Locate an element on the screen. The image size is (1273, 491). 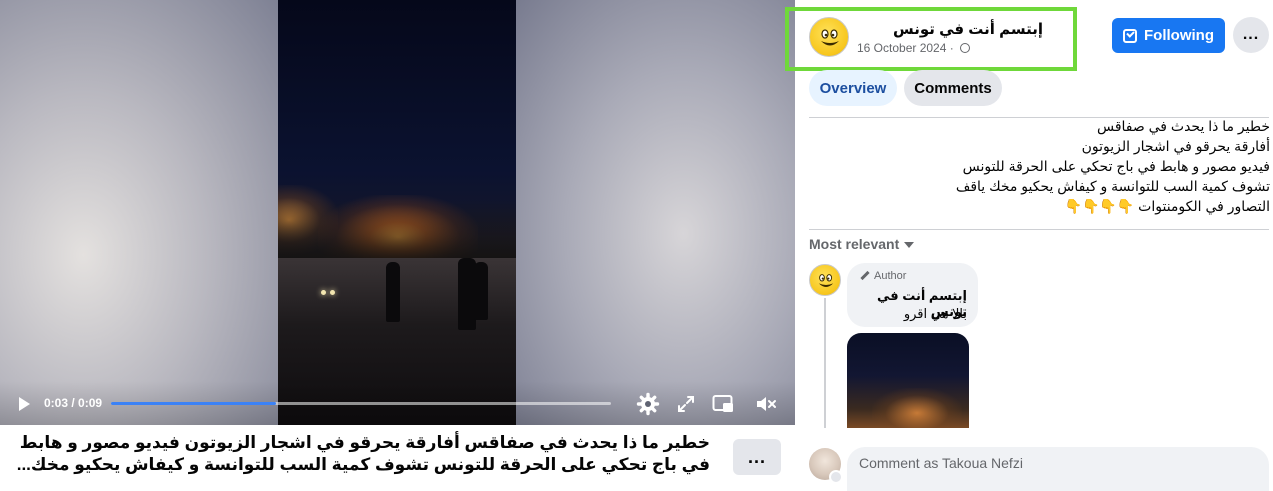
settings-button is located at coordinates (648, 404).